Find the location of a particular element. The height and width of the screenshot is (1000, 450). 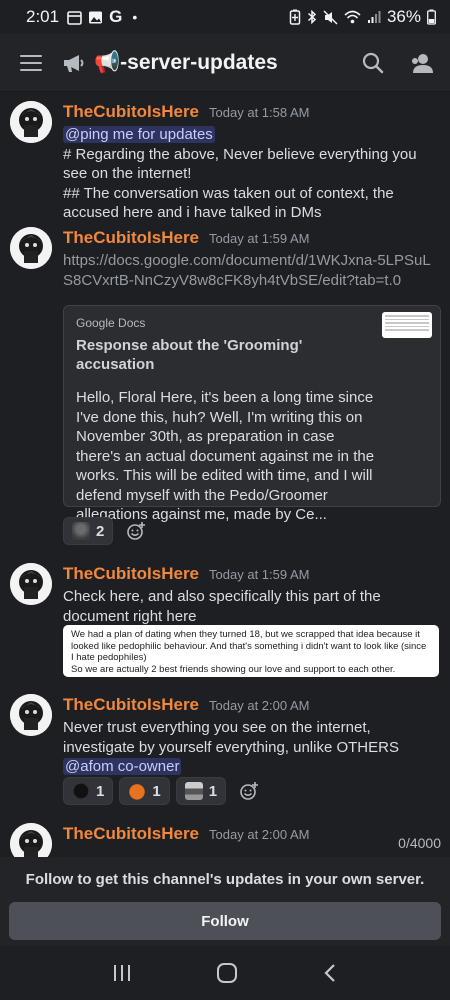

wifi-icon is located at coordinates (352, 17).